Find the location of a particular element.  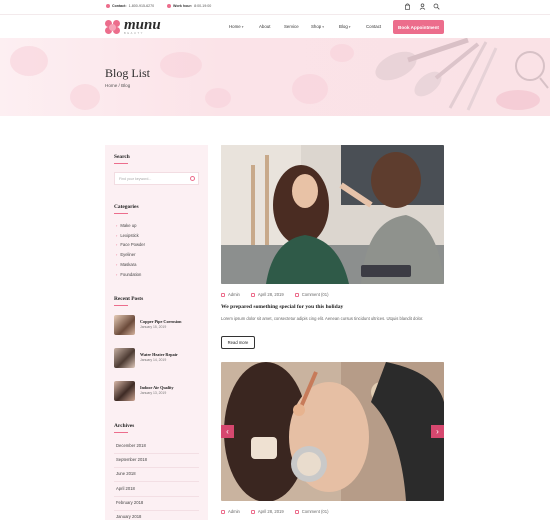

post-featured-image is located at coordinates (332, 214).